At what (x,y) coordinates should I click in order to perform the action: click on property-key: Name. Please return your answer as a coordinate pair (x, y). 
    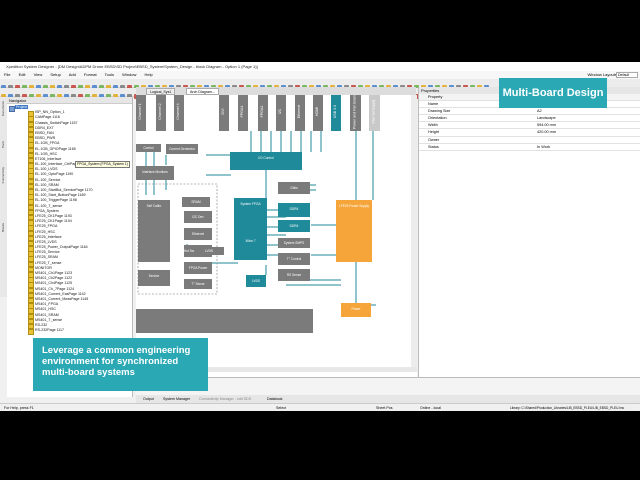
    Looking at the image, I should click on (433, 104).